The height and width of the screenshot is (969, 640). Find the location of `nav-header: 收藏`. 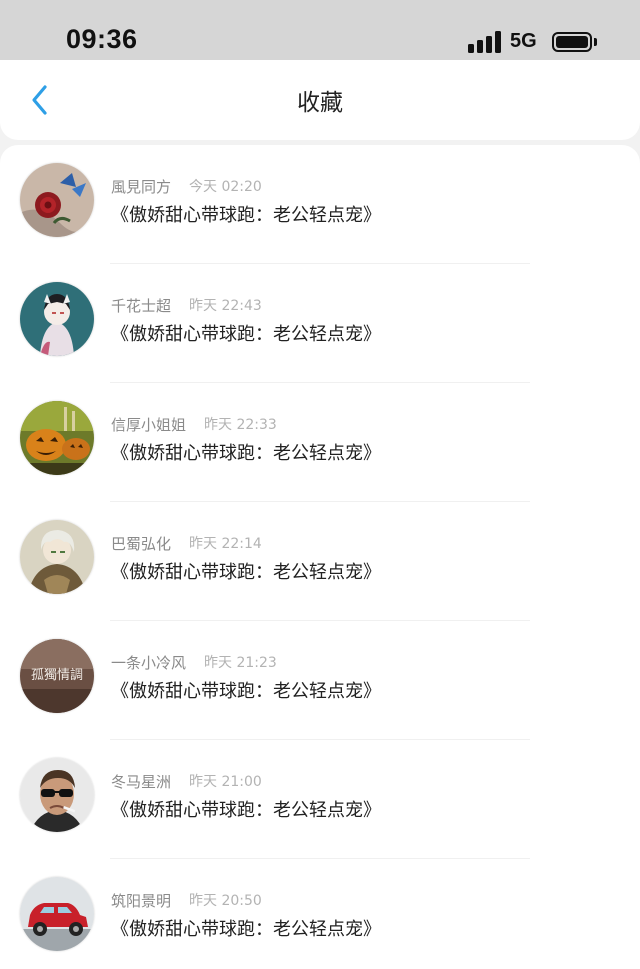

nav-header: 收藏 is located at coordinates (320, 100).